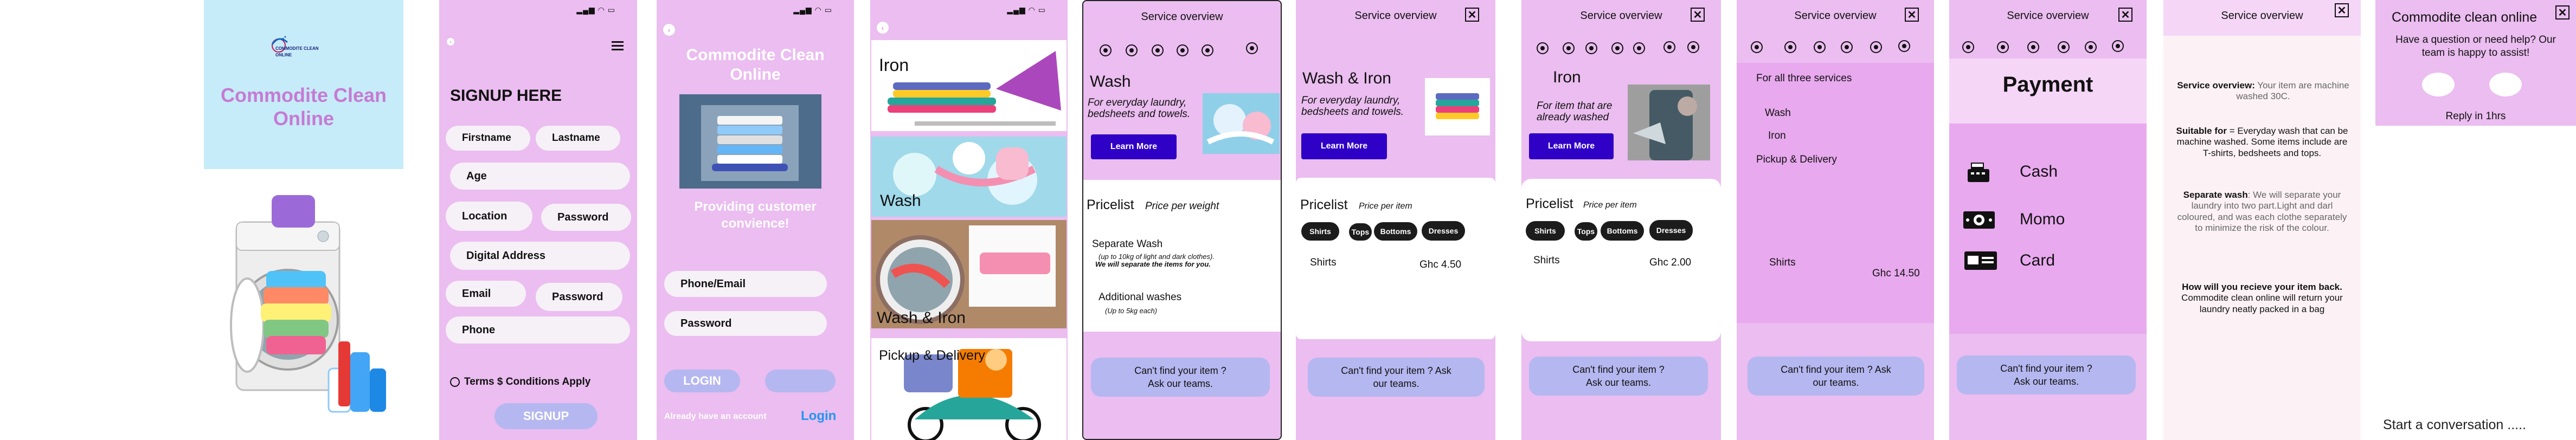  I want to click on service-card-wash-iron: Wash & Iron, so click(969, 274).